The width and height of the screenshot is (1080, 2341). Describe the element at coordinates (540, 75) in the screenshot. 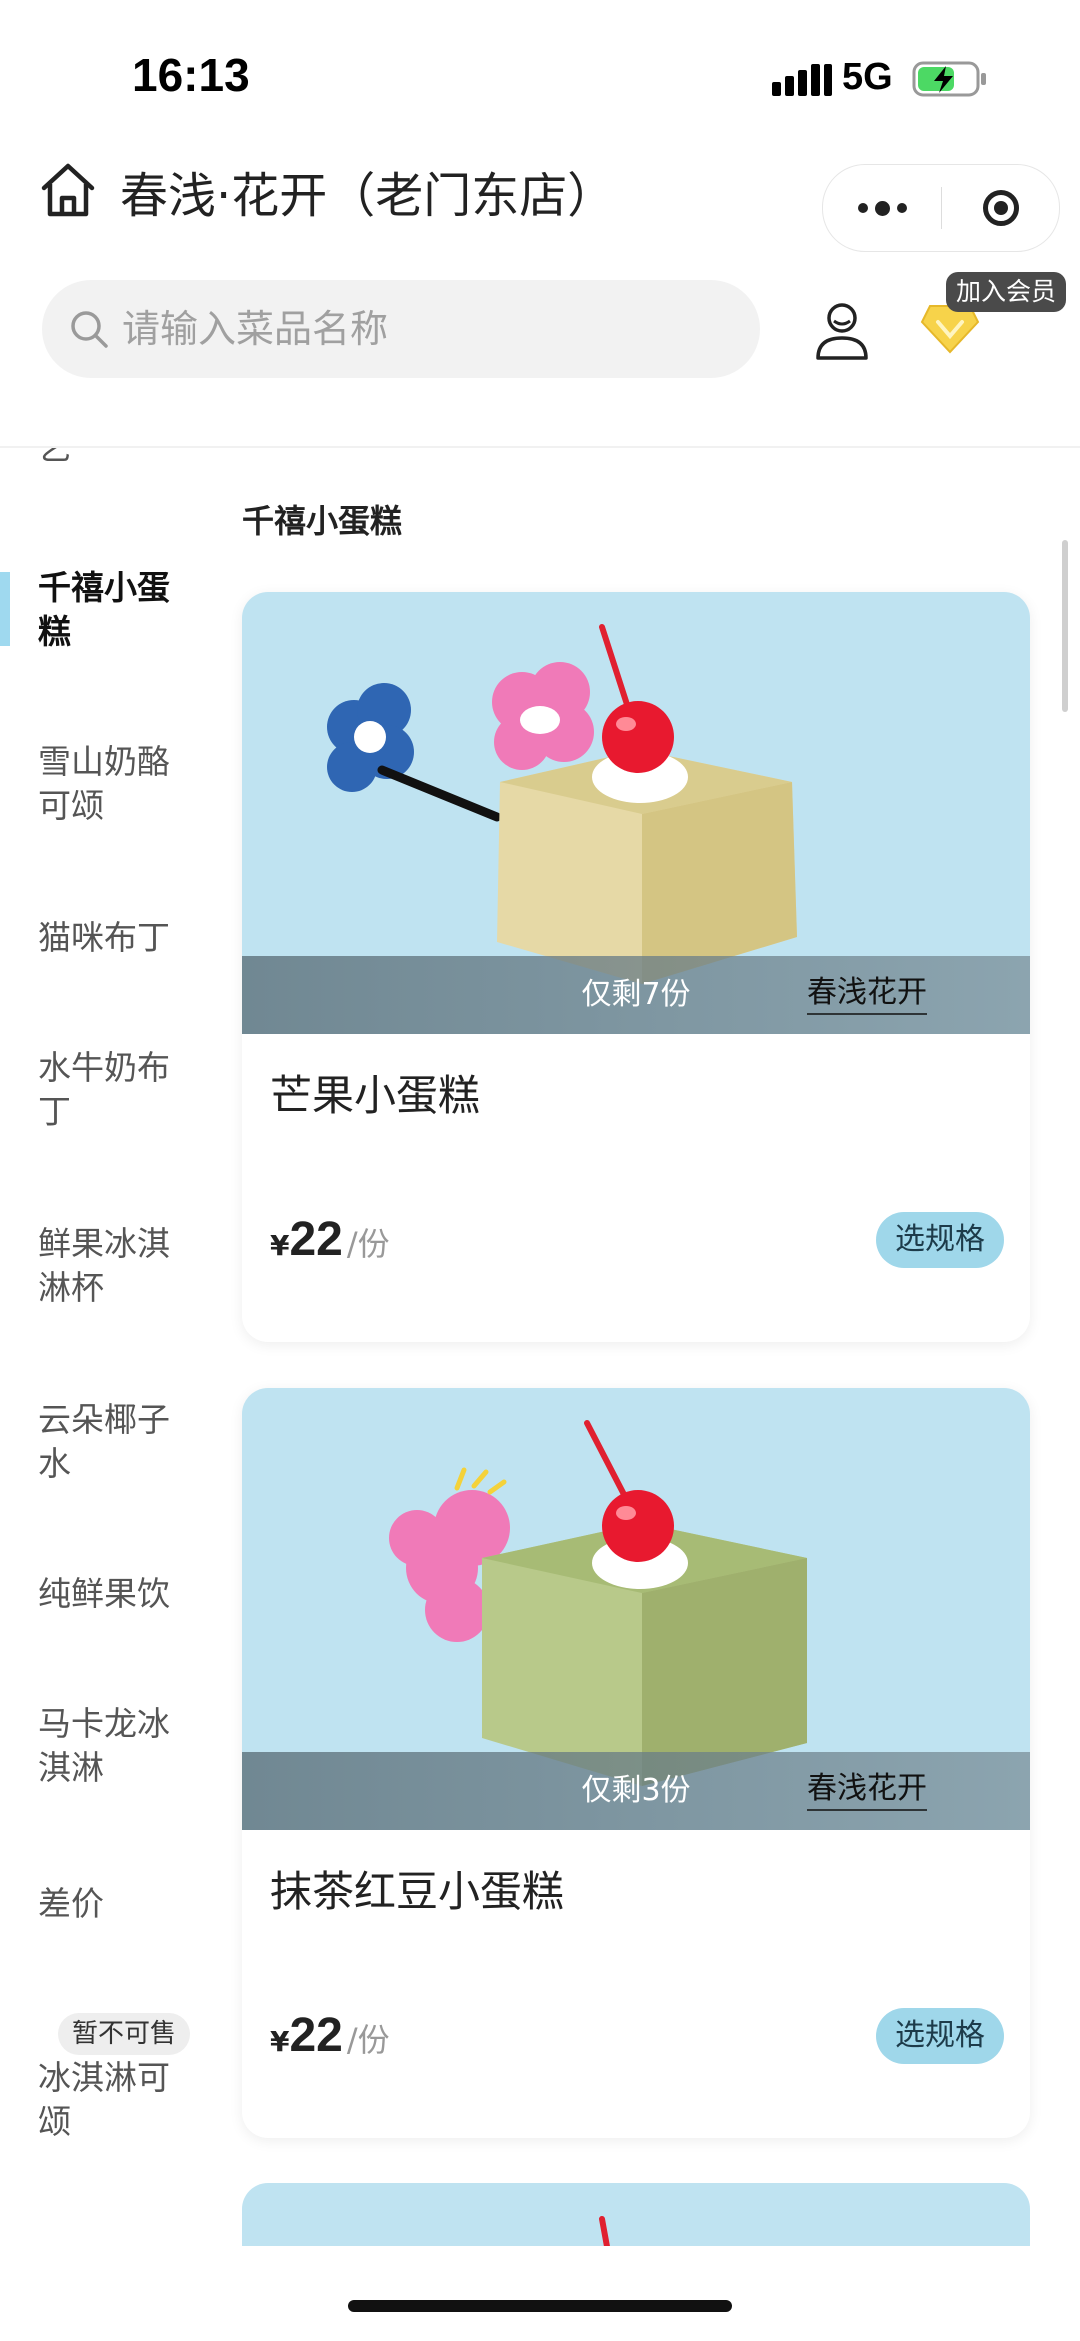

I see `status-bar: 16:13 5G` at that location.